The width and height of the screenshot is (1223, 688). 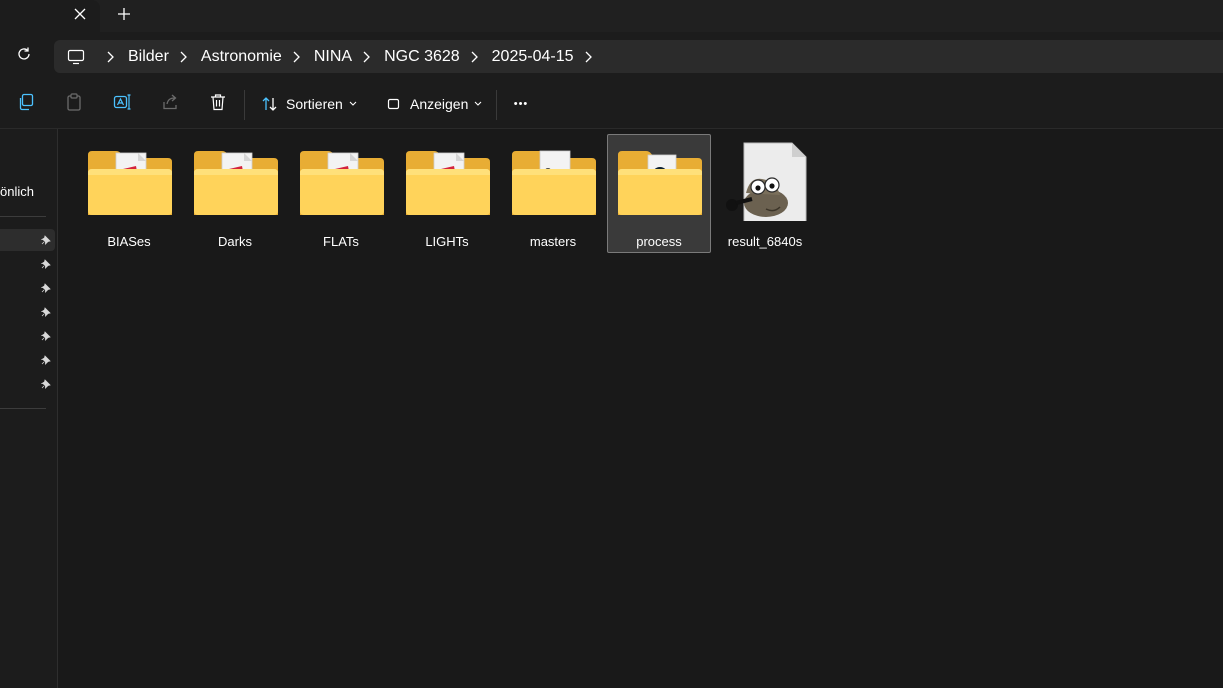 I want to click on trash-icon, so click(x=218, y=104).